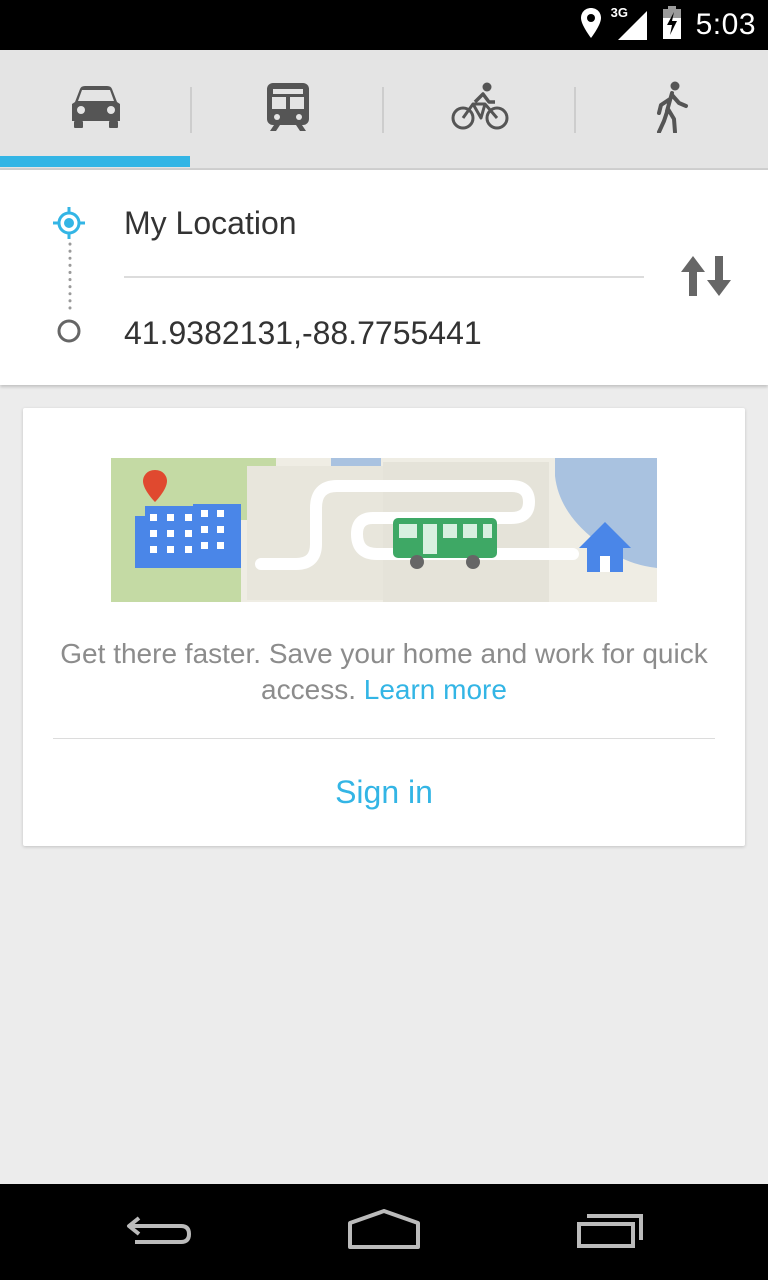  I want to click on bike-icon, so click(480, 109).